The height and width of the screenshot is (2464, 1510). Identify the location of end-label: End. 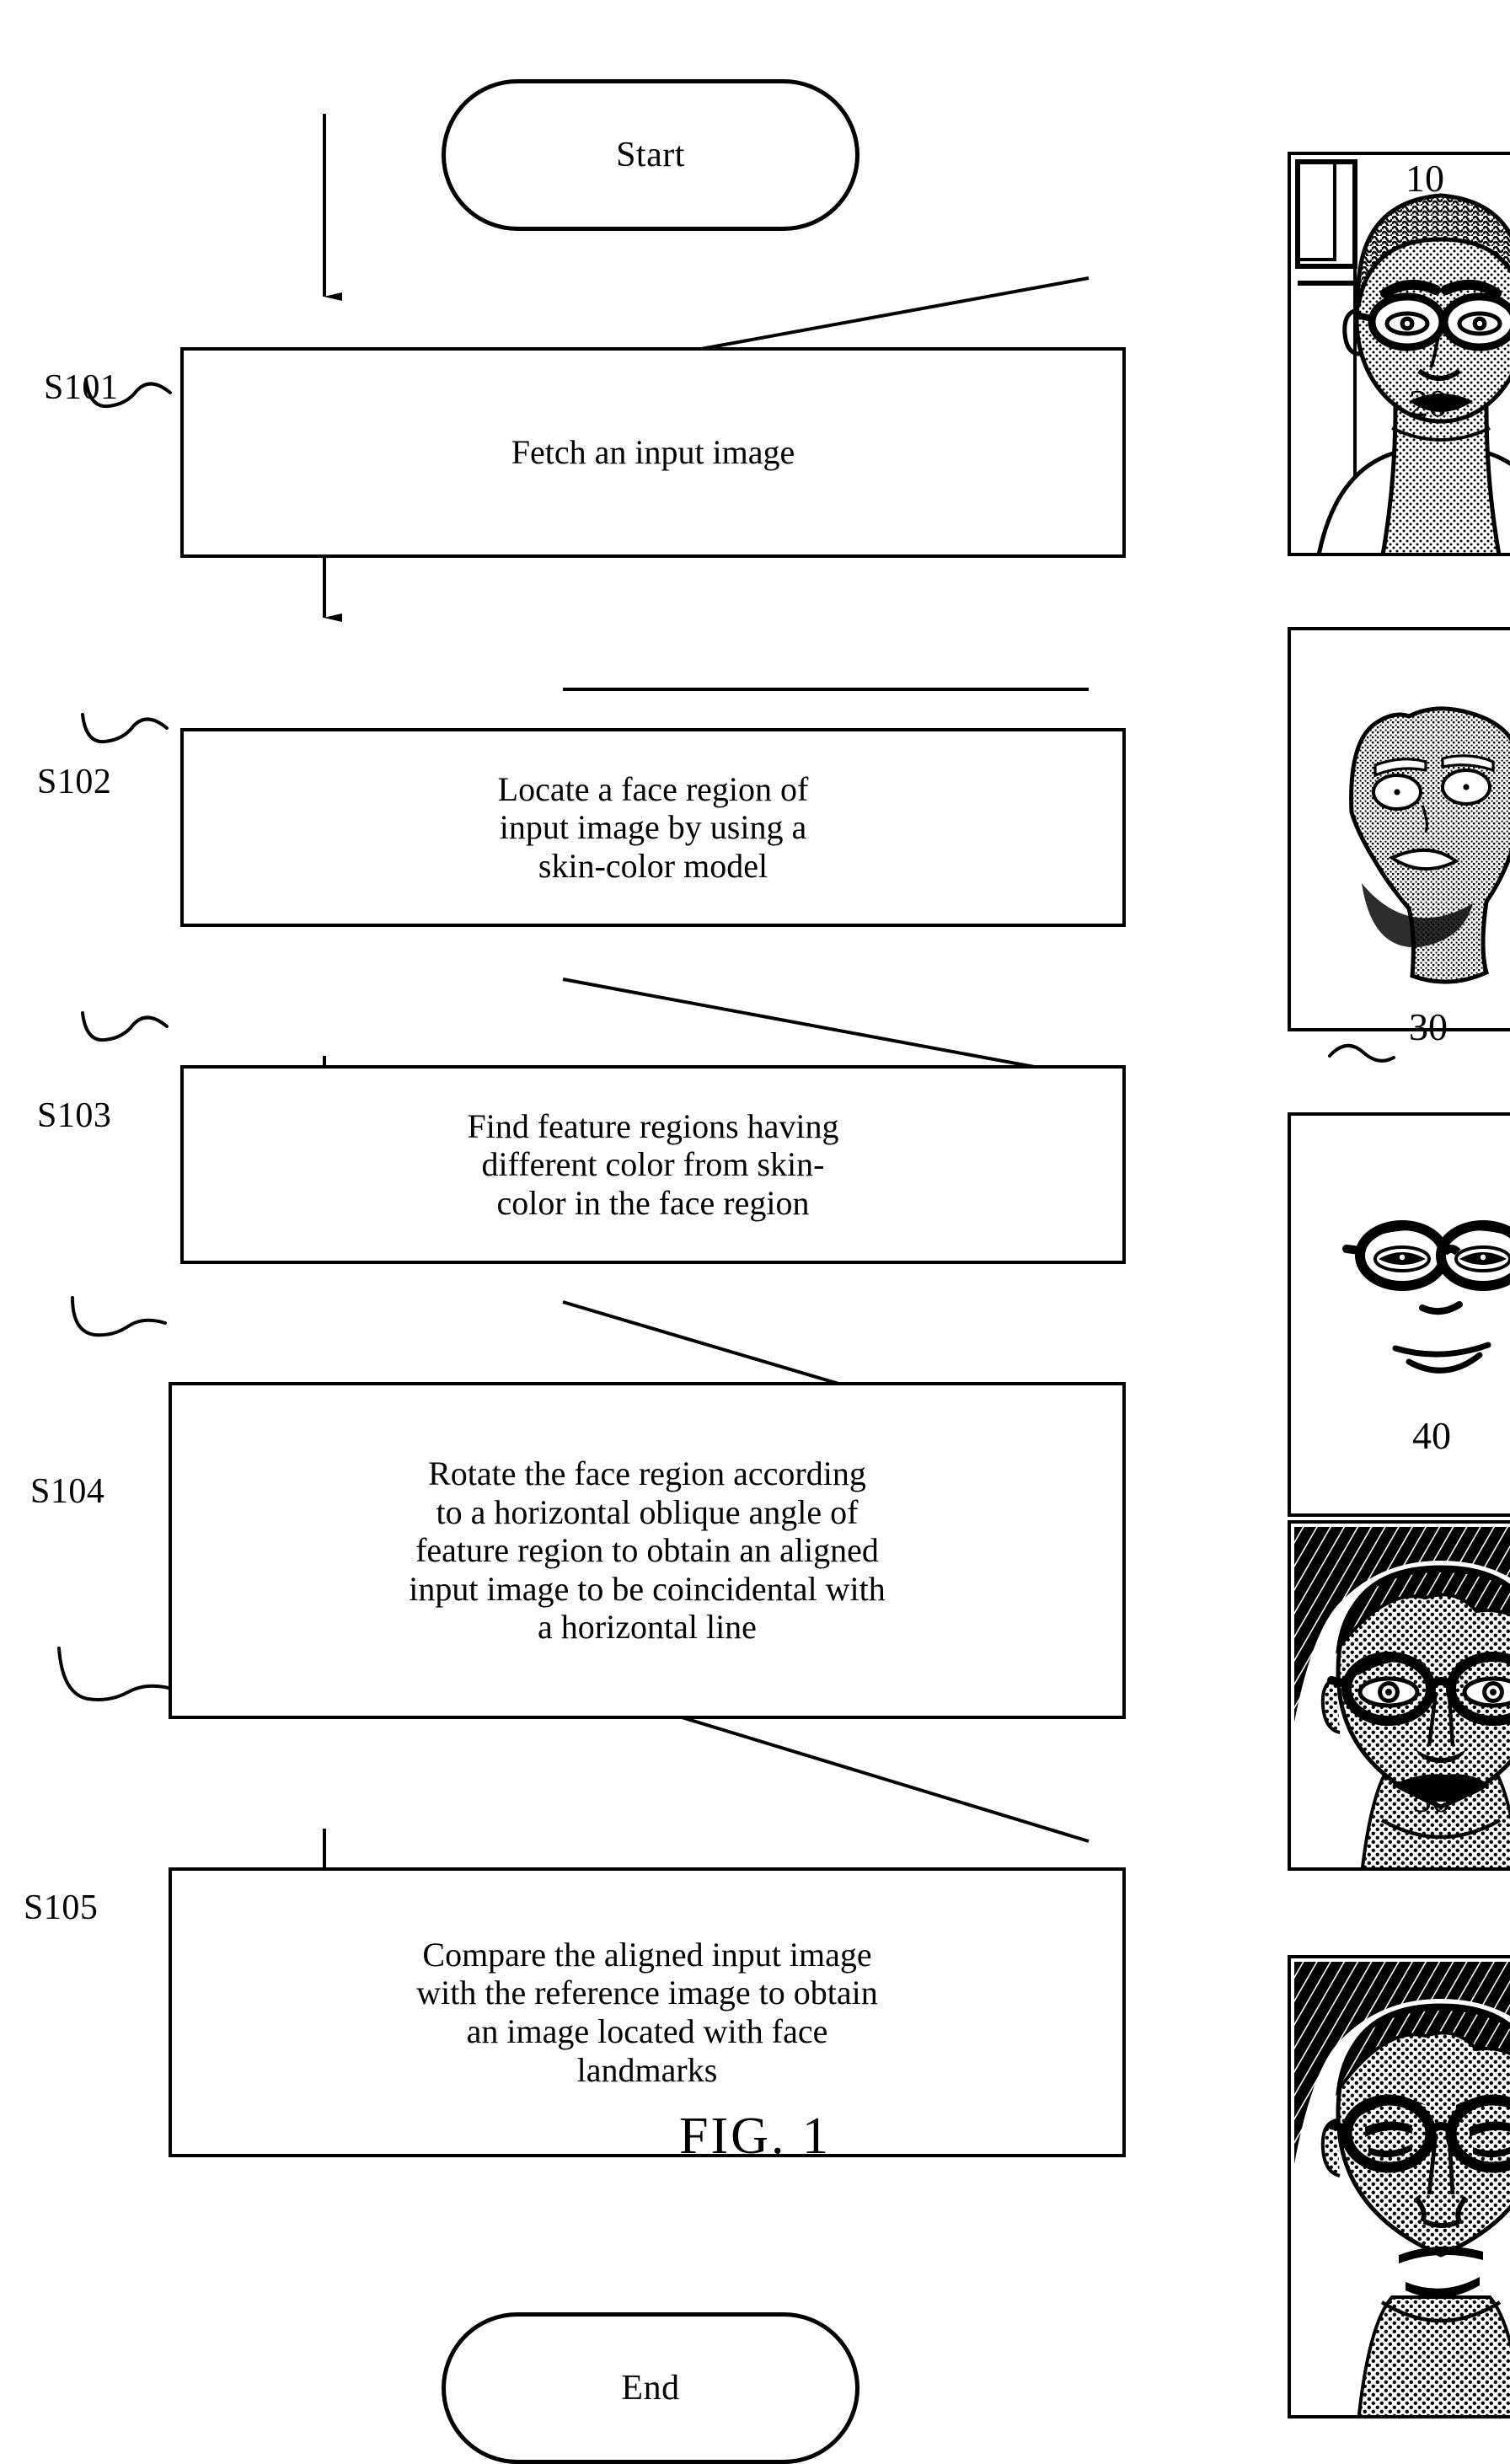
(651, 2388).